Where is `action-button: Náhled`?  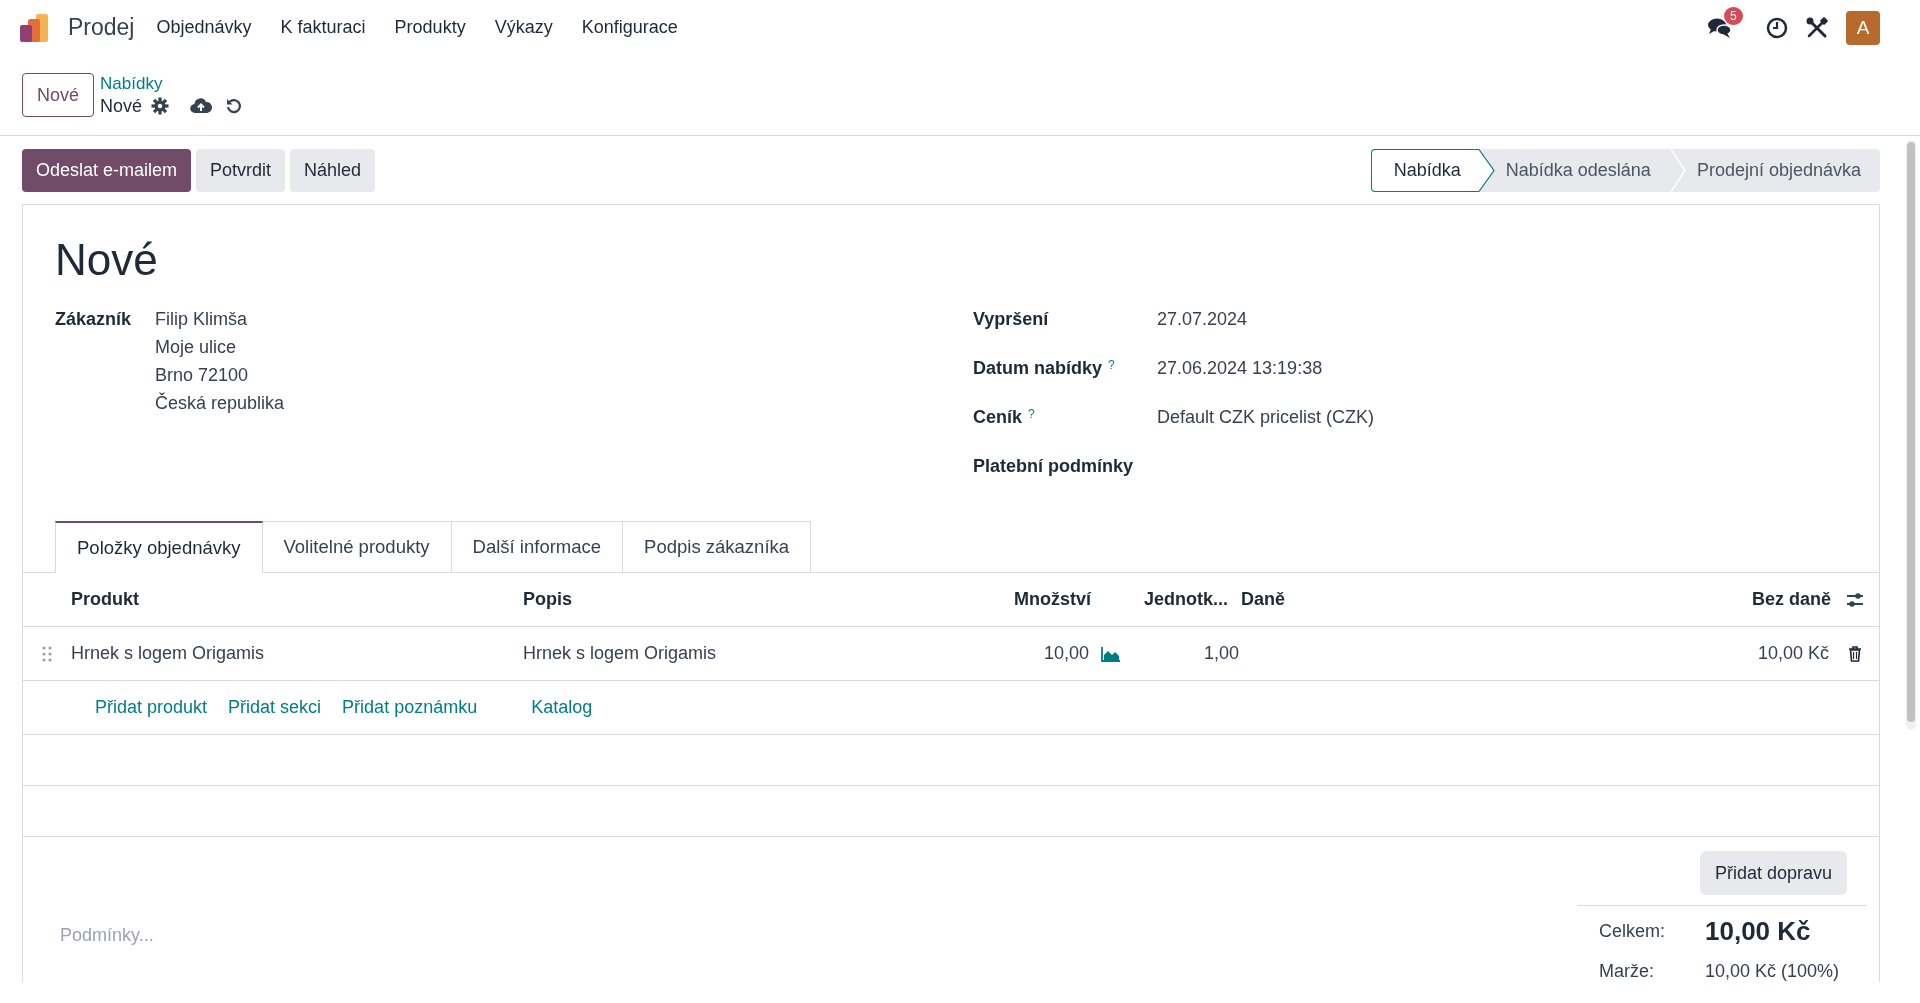
action-button: Náhled is located at coordinates (333, 170).